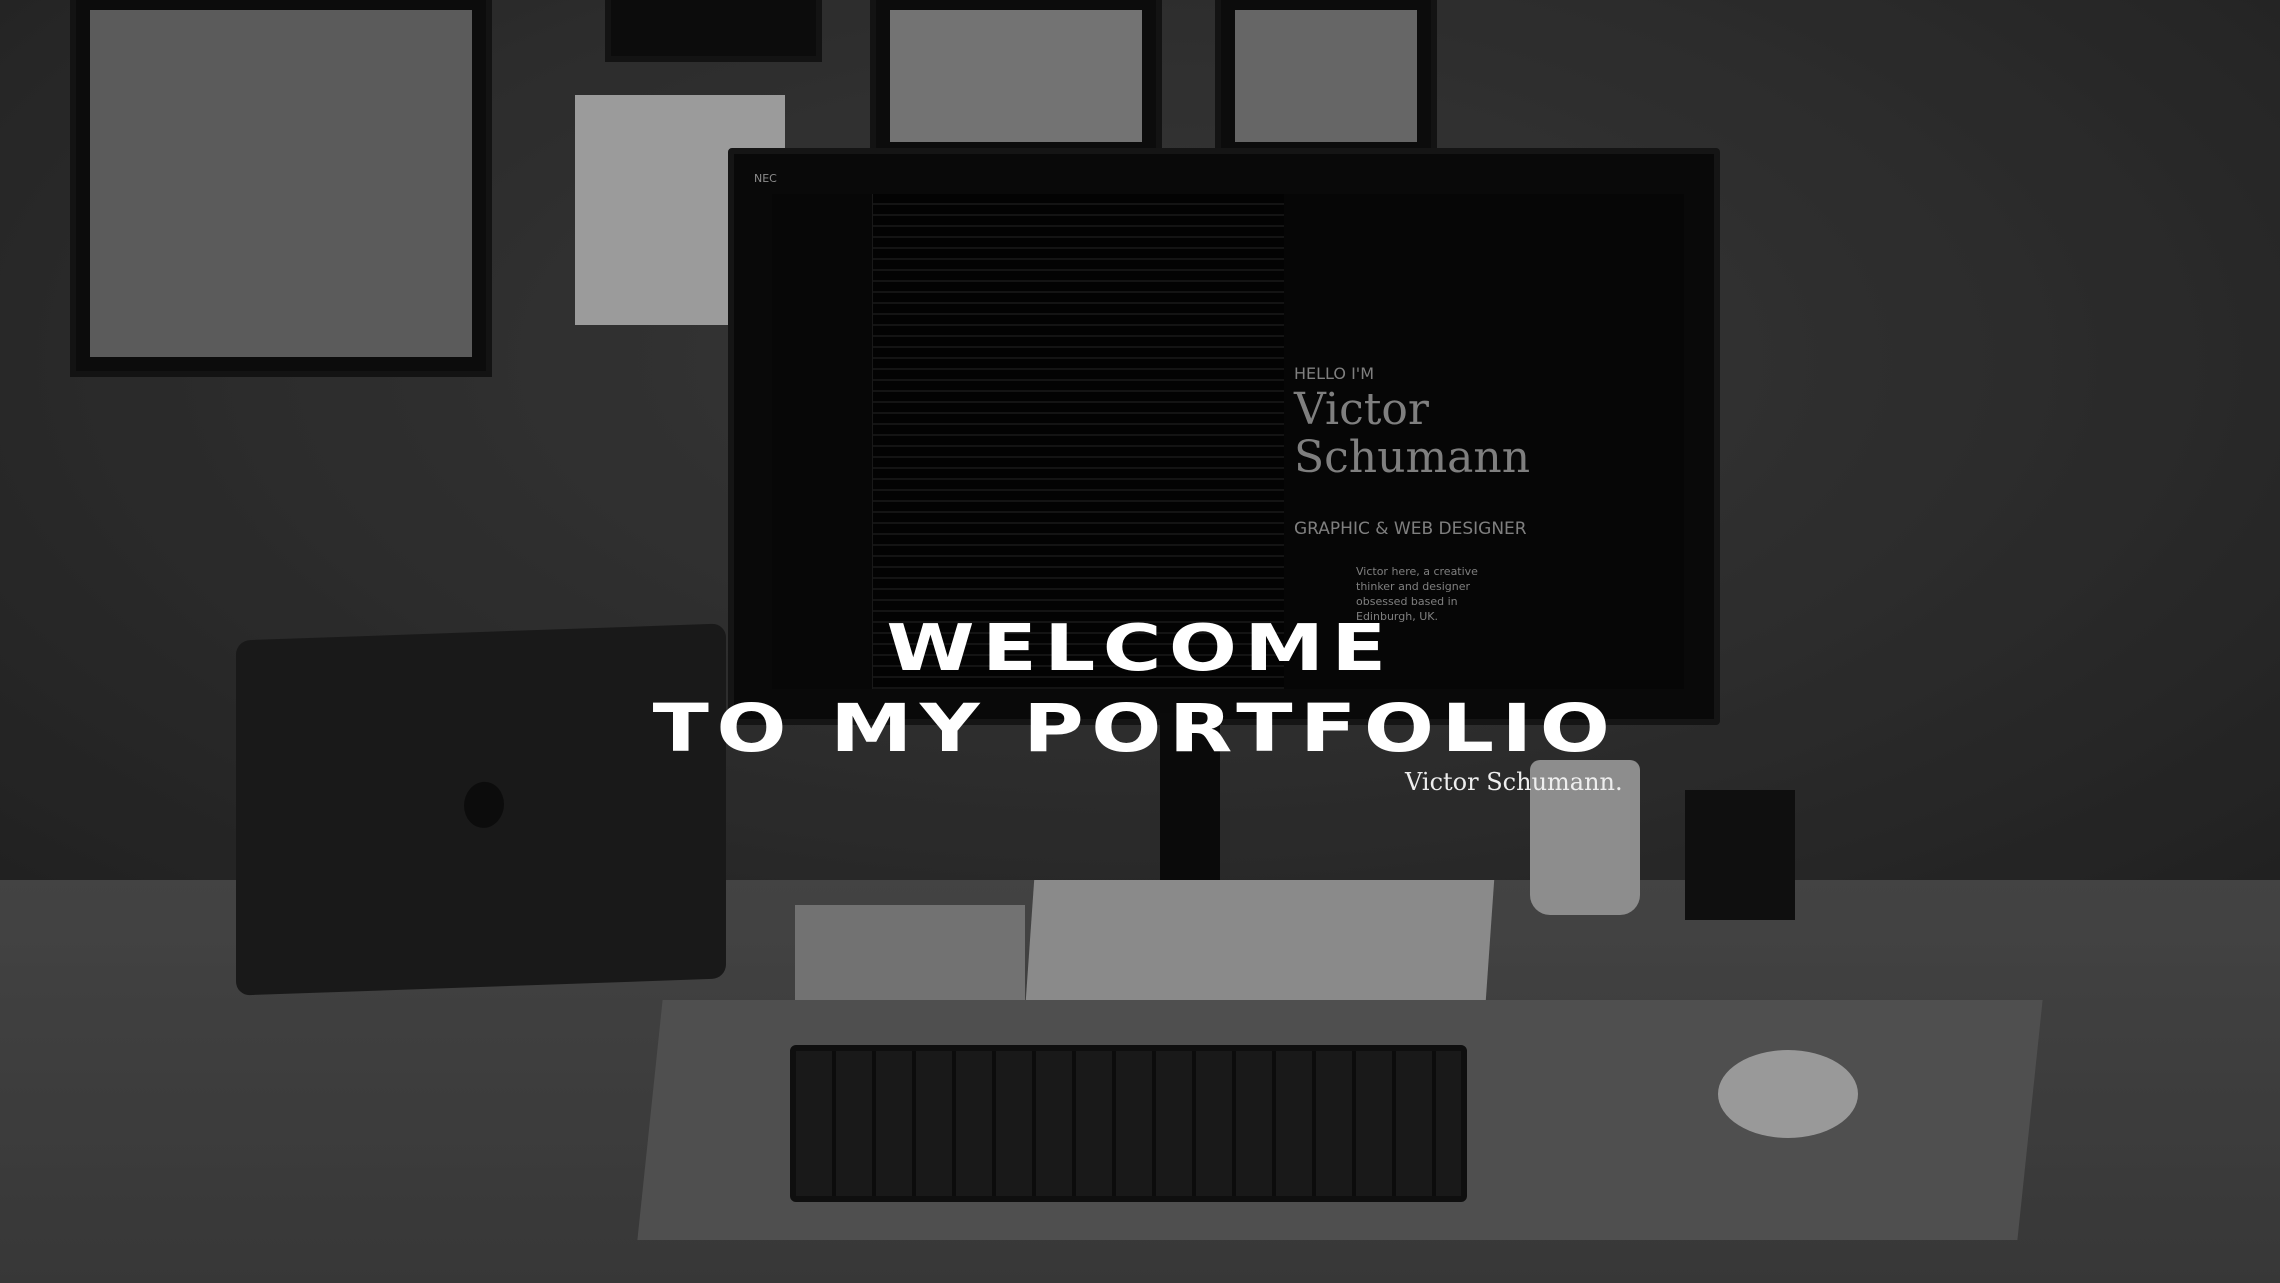 This screenshot has width=2280, height=1283. Describe the element at coordinates (1135, 728) in the screenshot. I see `hero-title-line2: TO MY PORTFOLIO` at that location.